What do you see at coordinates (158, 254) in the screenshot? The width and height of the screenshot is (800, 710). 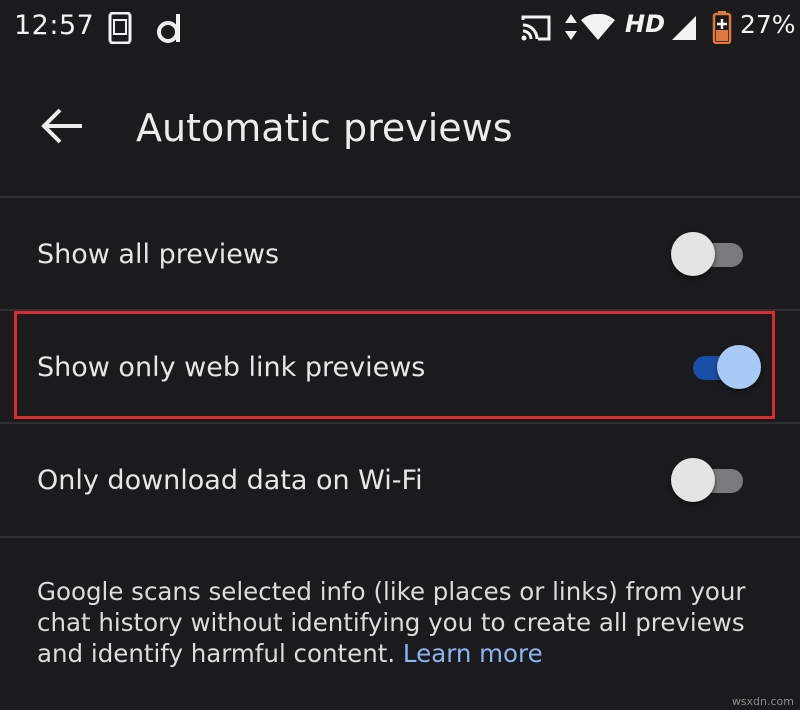 I see `setting-label: Show all previews` at bounding box center [158, 254].